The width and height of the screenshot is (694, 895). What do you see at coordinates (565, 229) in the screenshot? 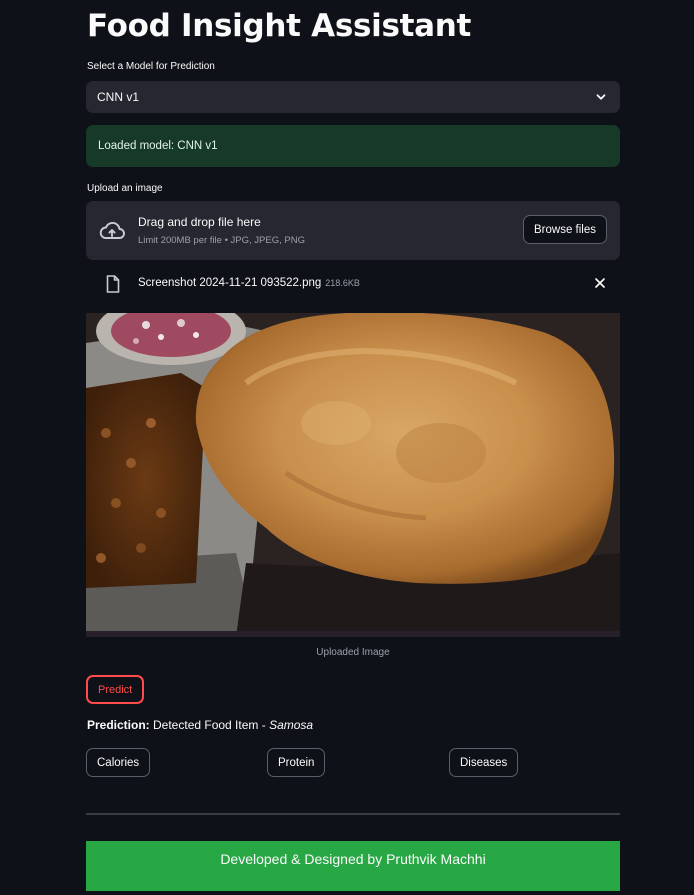
I see `browse-files-button: Browse files` at bounding box center [565, 229].